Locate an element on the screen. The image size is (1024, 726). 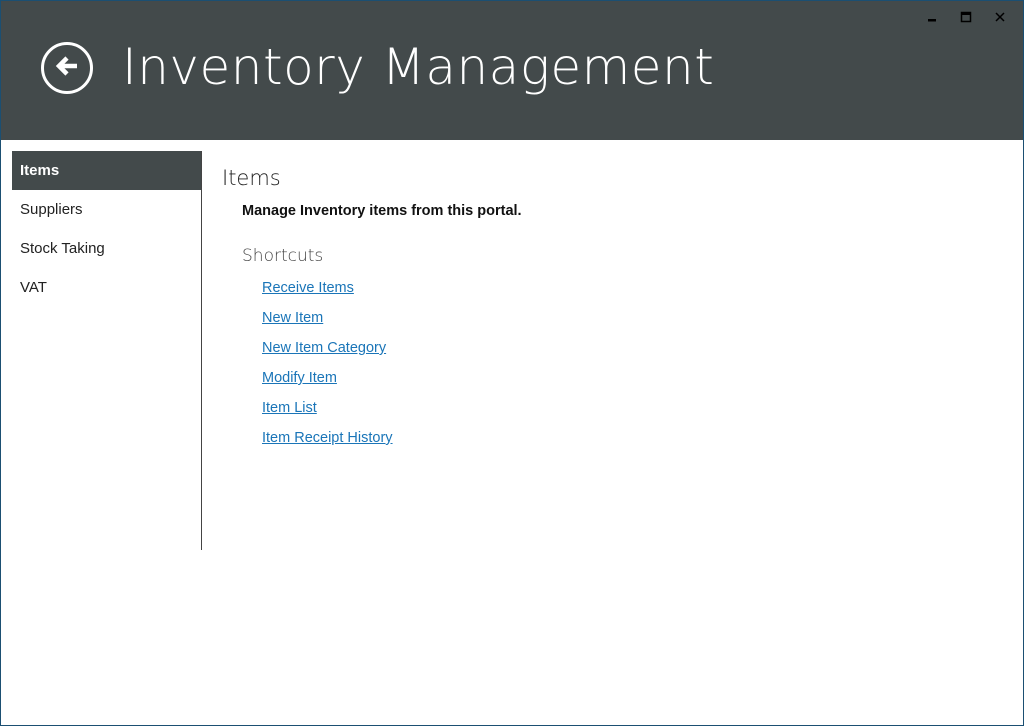
shortcut-new-item: New Item is located at coordinates (392, 325).